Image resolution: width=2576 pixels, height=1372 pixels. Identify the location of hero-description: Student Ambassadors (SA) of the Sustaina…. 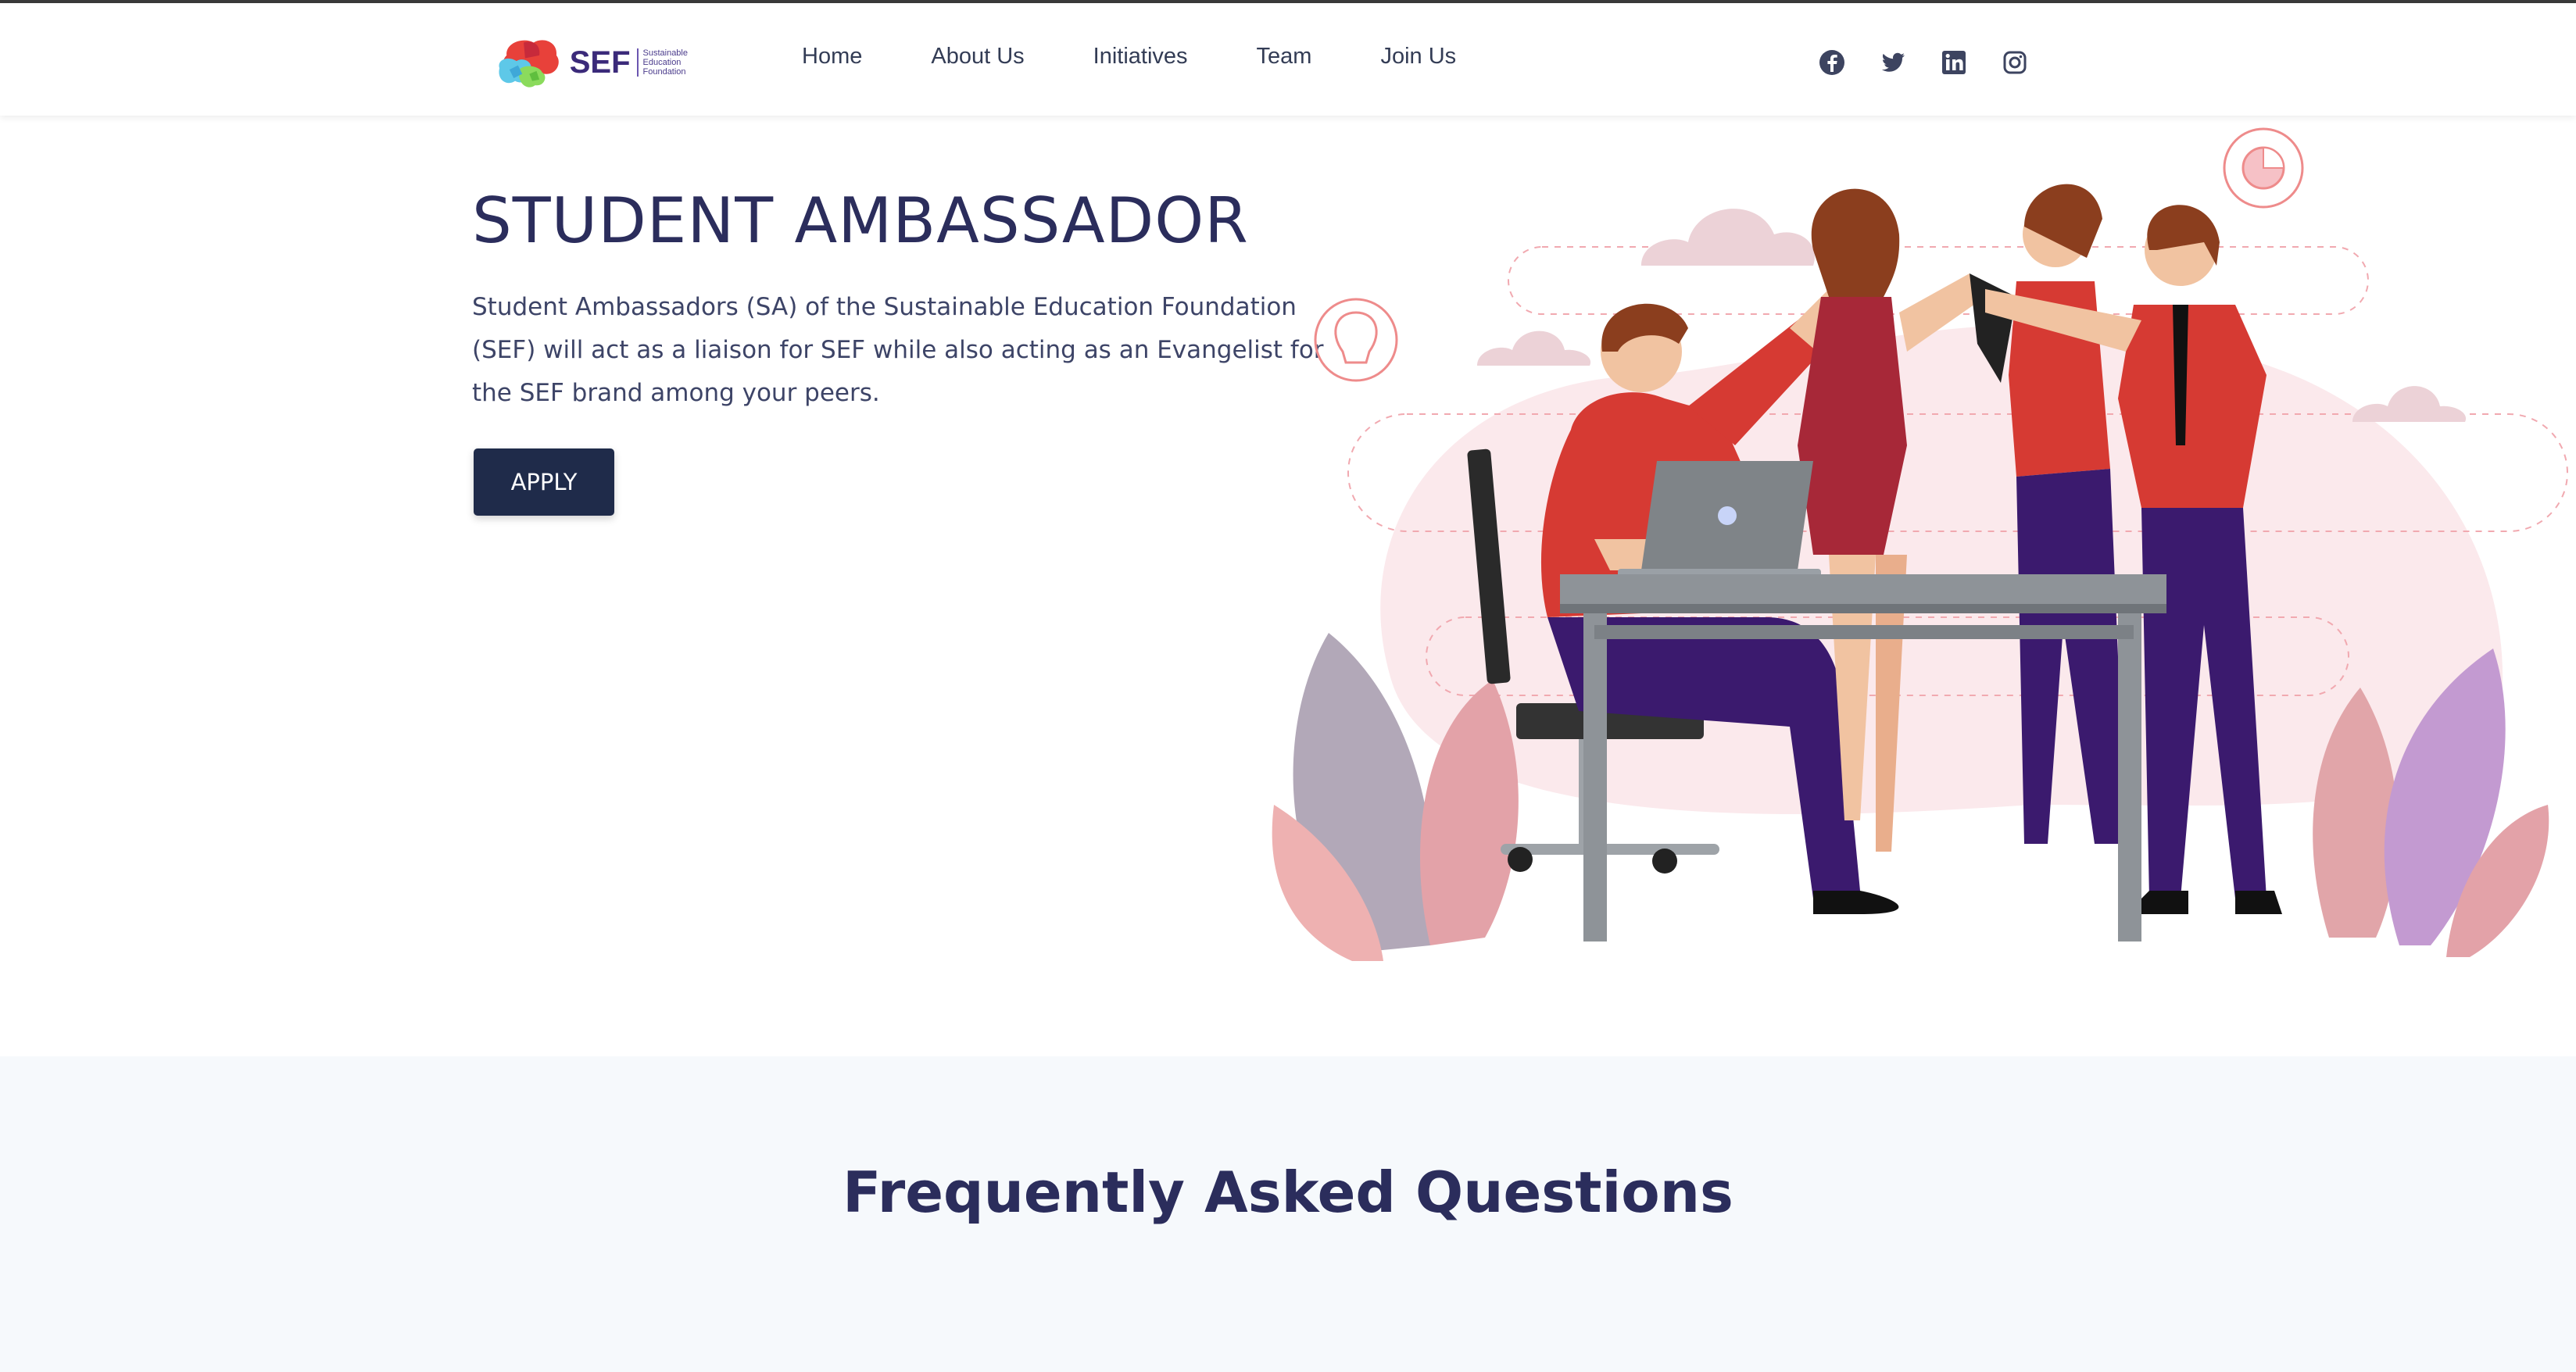
(898, 350).